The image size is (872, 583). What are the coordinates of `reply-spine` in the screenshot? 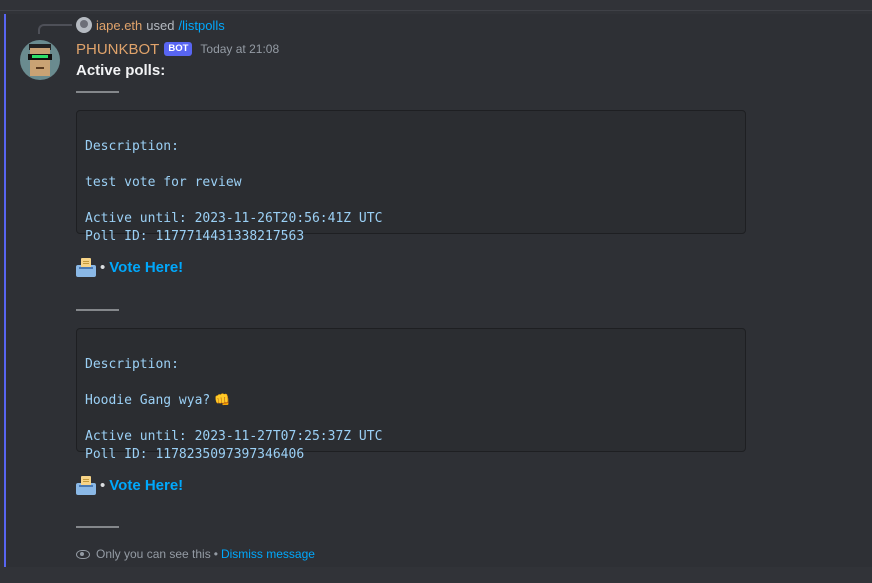 It's located at (55, 29).